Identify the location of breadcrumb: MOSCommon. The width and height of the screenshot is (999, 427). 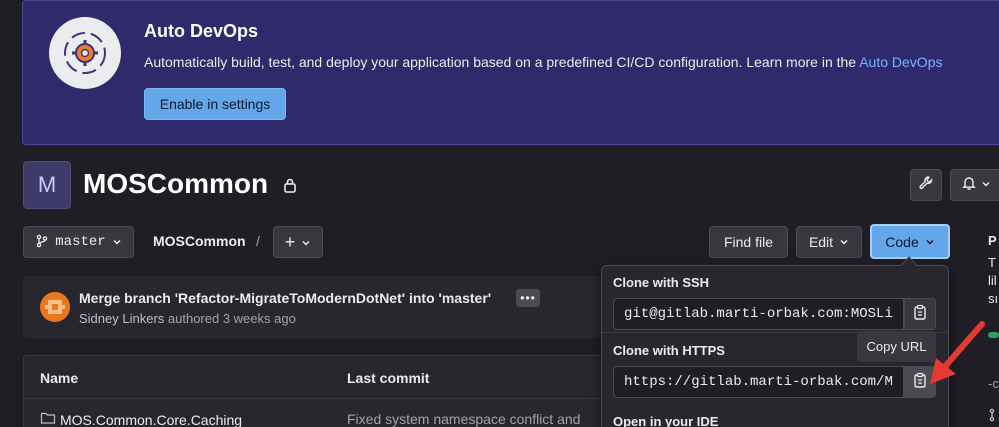
(199, 241).